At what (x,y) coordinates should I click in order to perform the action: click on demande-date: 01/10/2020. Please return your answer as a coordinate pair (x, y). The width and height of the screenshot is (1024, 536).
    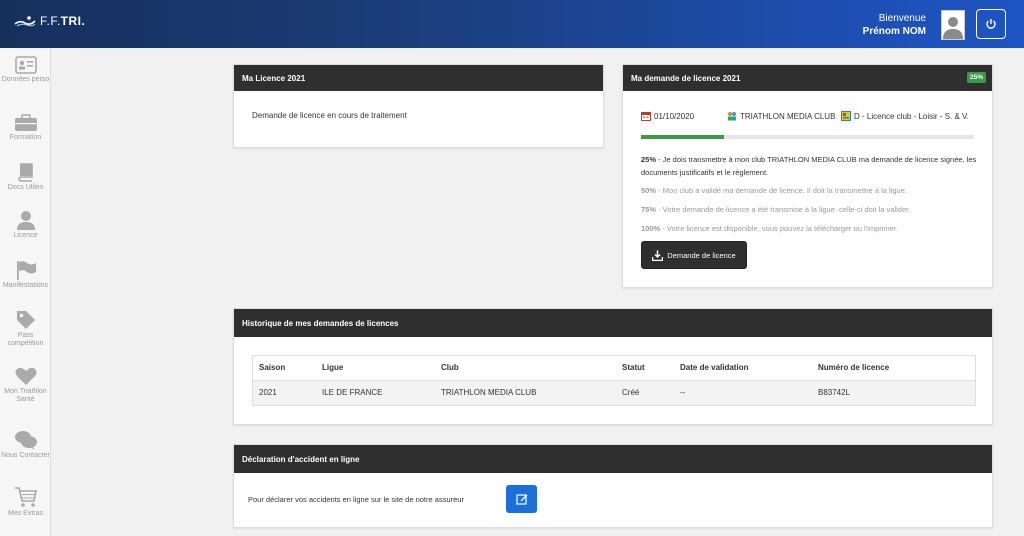
    Looking at the image, I should click on (674, 116).